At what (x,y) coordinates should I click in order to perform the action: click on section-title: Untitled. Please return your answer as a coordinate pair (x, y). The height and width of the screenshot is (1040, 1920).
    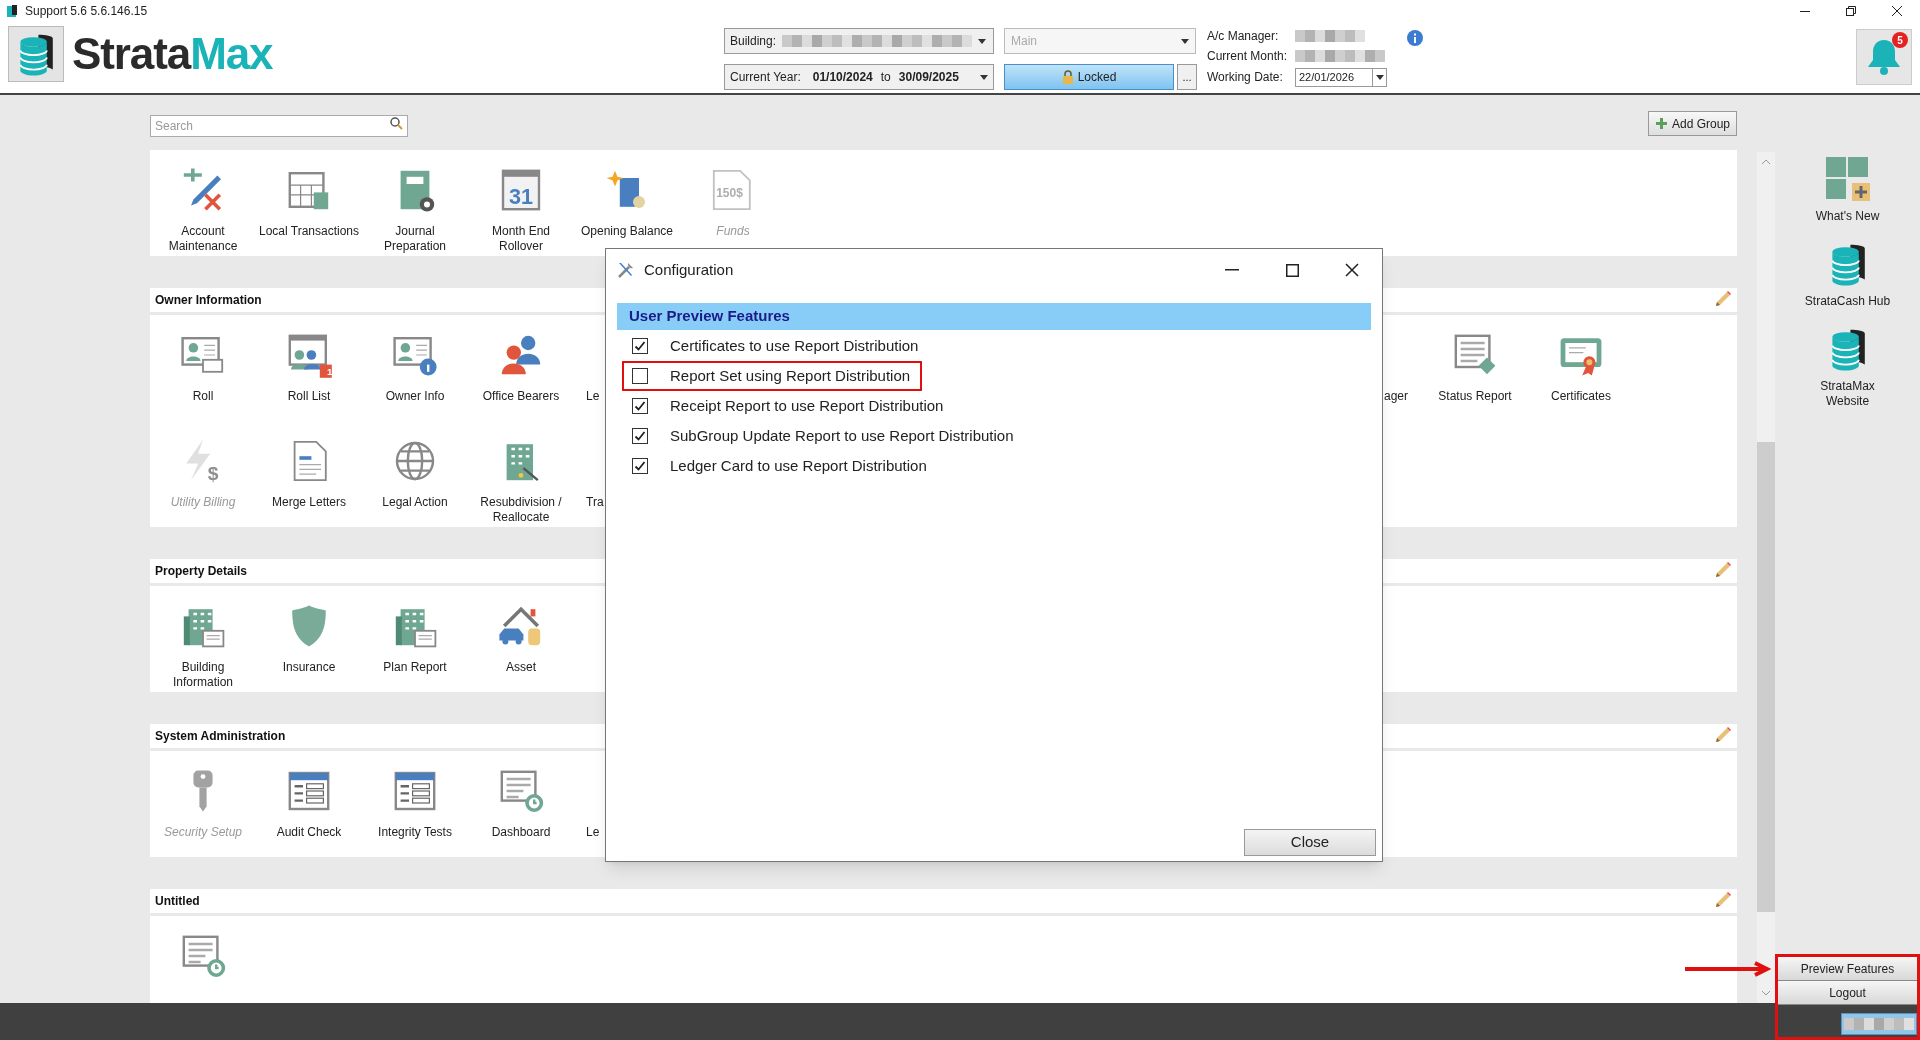
    Looking at the image, I should click on (177, 901).